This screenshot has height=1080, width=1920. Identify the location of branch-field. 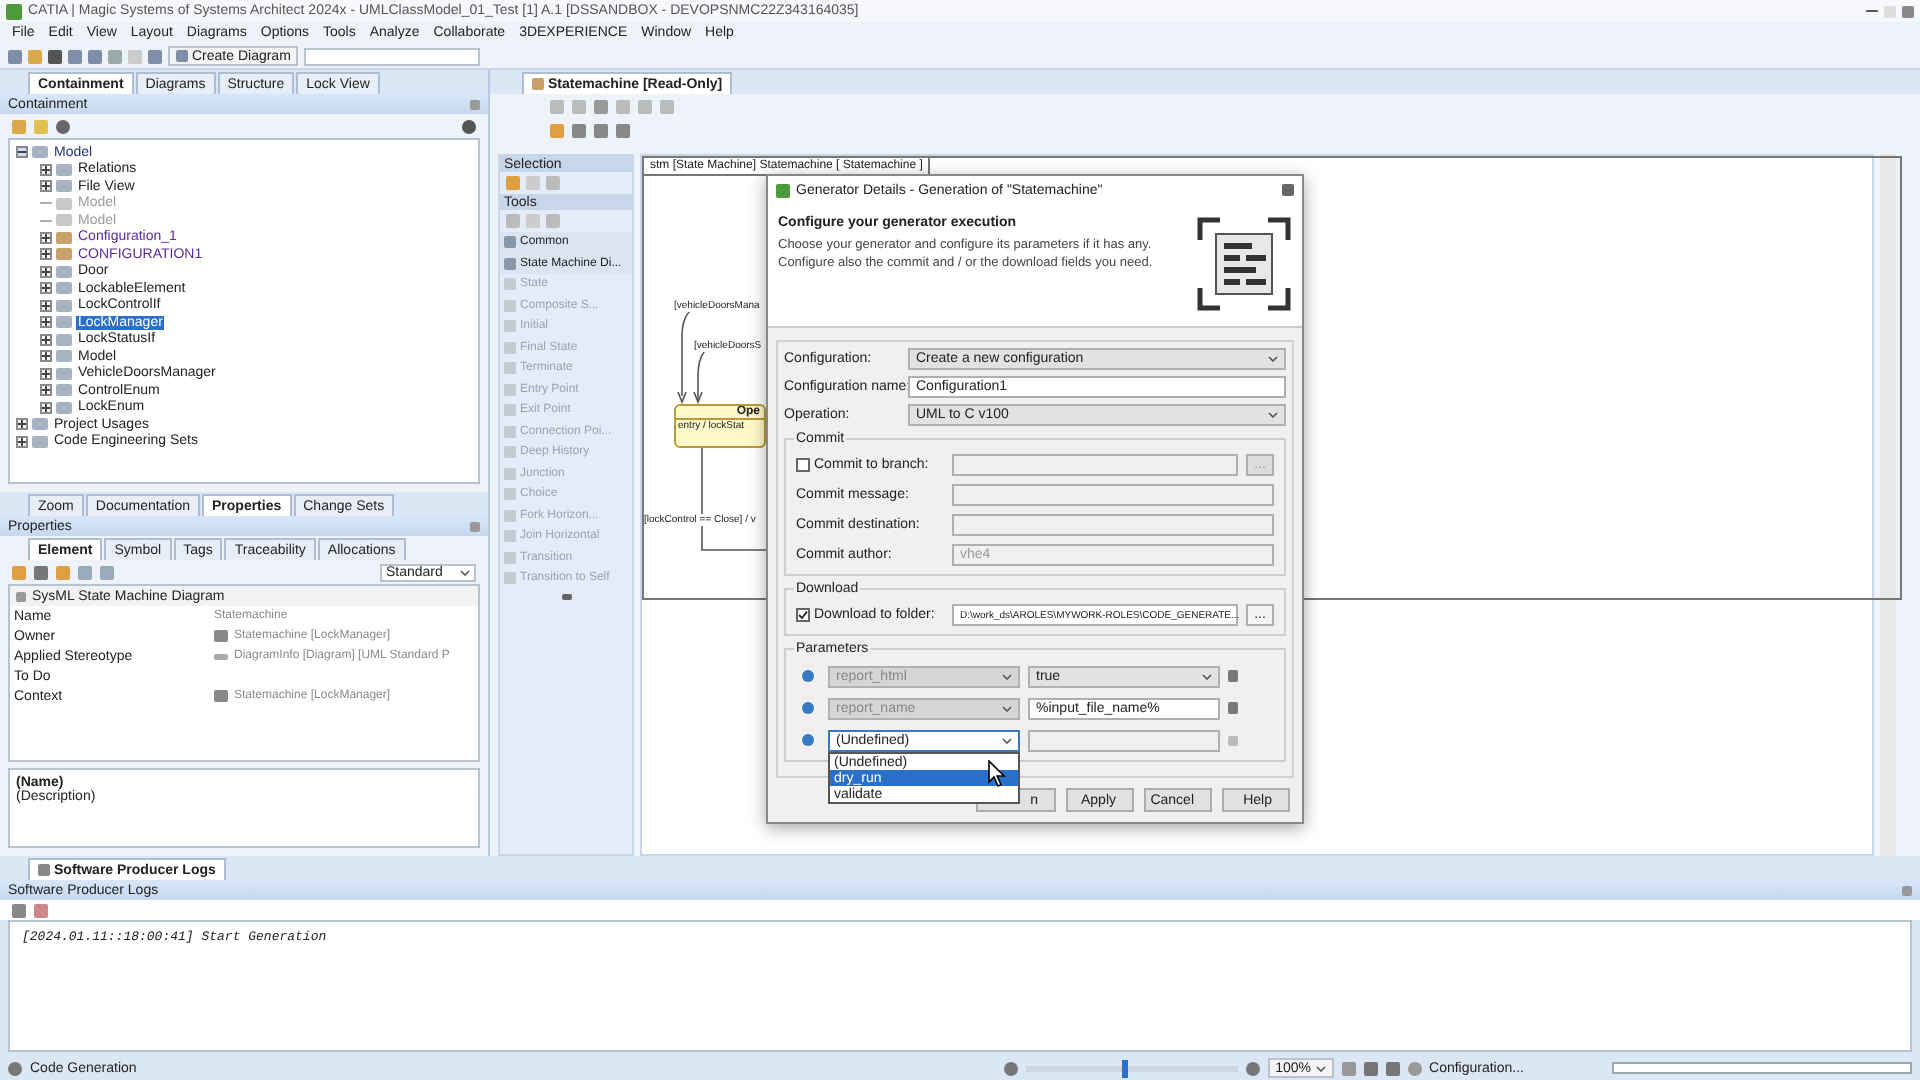
(1095, 465).